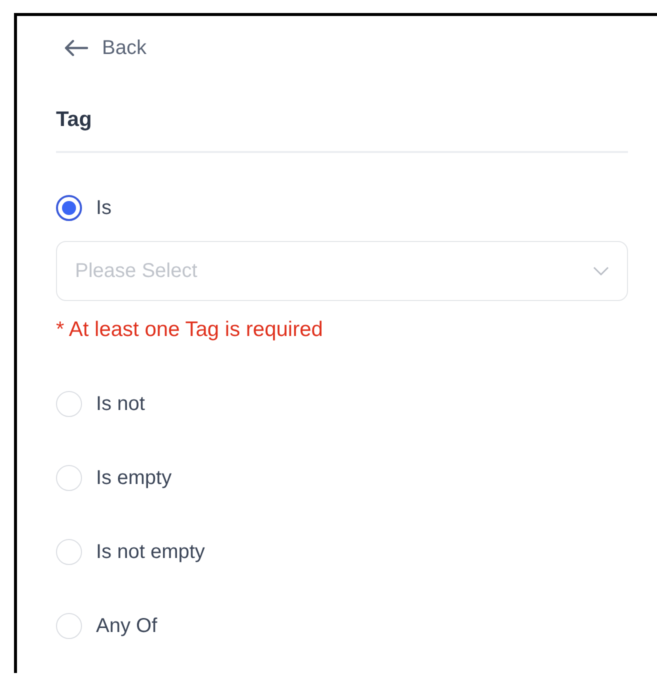 Image resolution: width=657 pixels, height=675 pixels. I want to click on radio-button, so click(69, 208).